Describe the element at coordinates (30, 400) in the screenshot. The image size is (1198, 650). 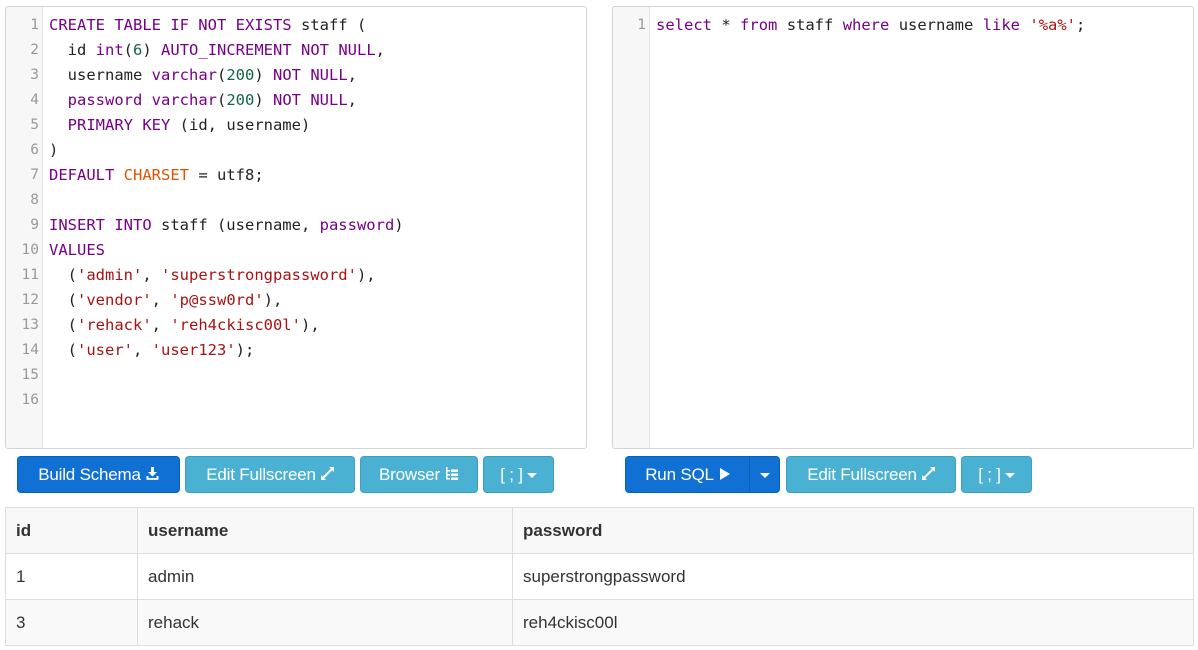
I see `line-number: 16` at that location.